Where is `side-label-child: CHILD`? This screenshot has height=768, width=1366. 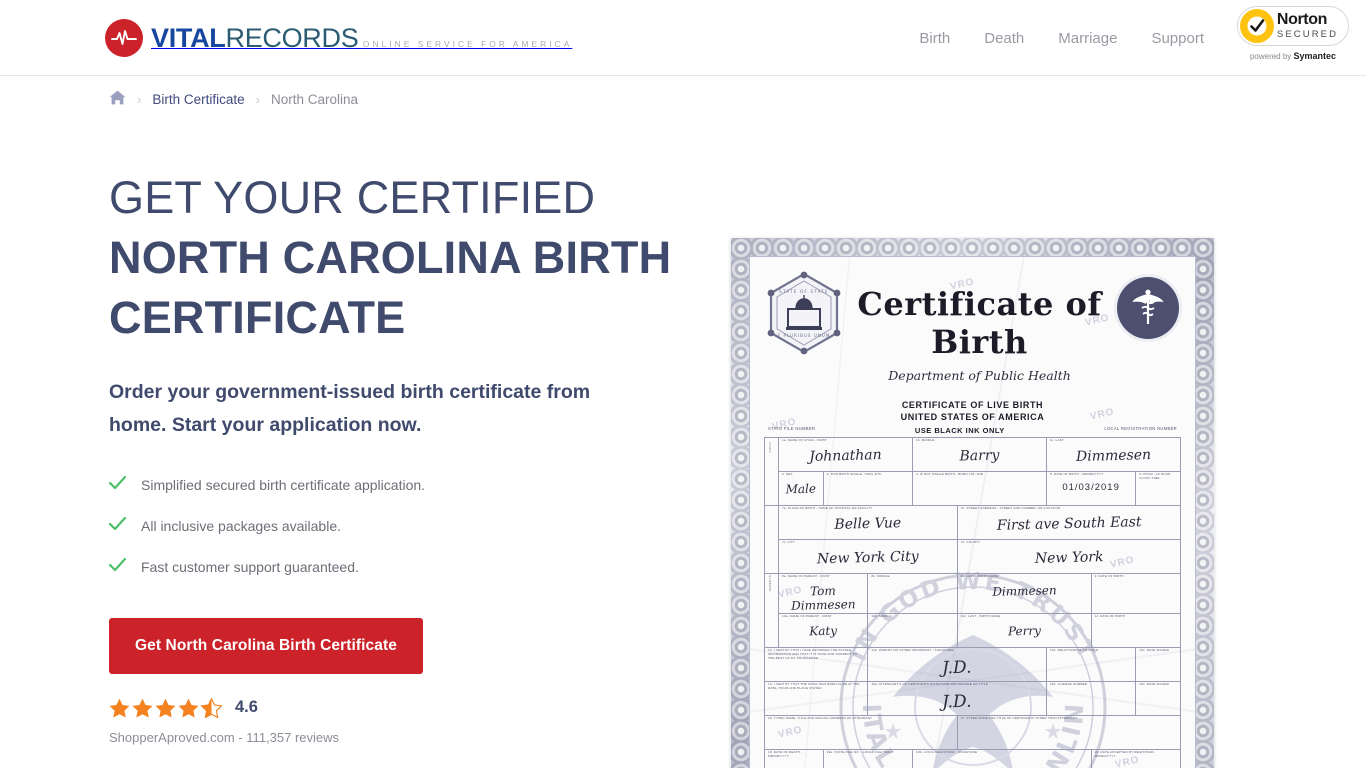
side-label-child: CHILD is located at coordinates (770, 447).